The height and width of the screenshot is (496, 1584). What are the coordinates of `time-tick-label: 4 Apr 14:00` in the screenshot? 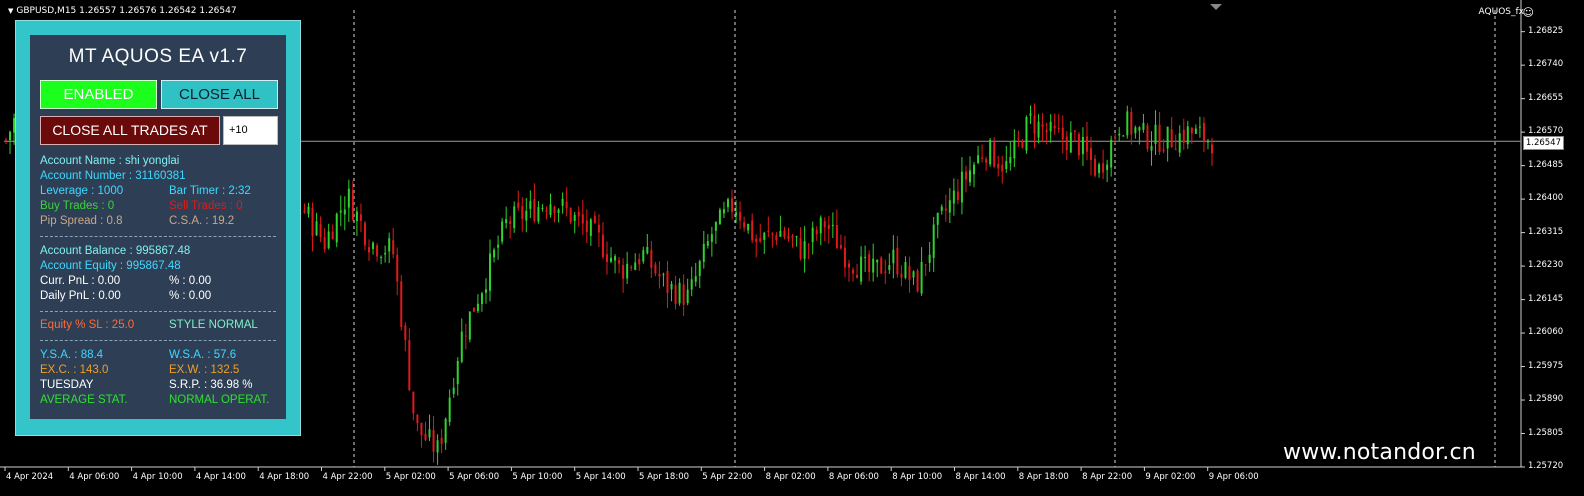 It's located at (220, 477).